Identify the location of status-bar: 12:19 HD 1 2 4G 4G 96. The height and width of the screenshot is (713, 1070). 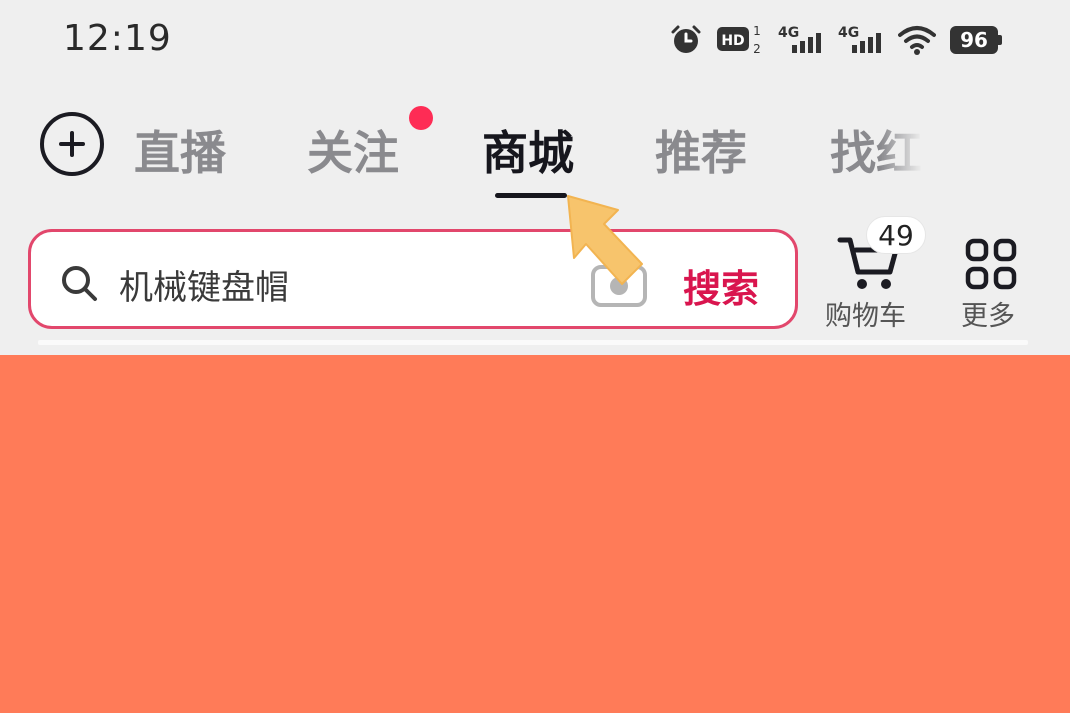
(535, 40).